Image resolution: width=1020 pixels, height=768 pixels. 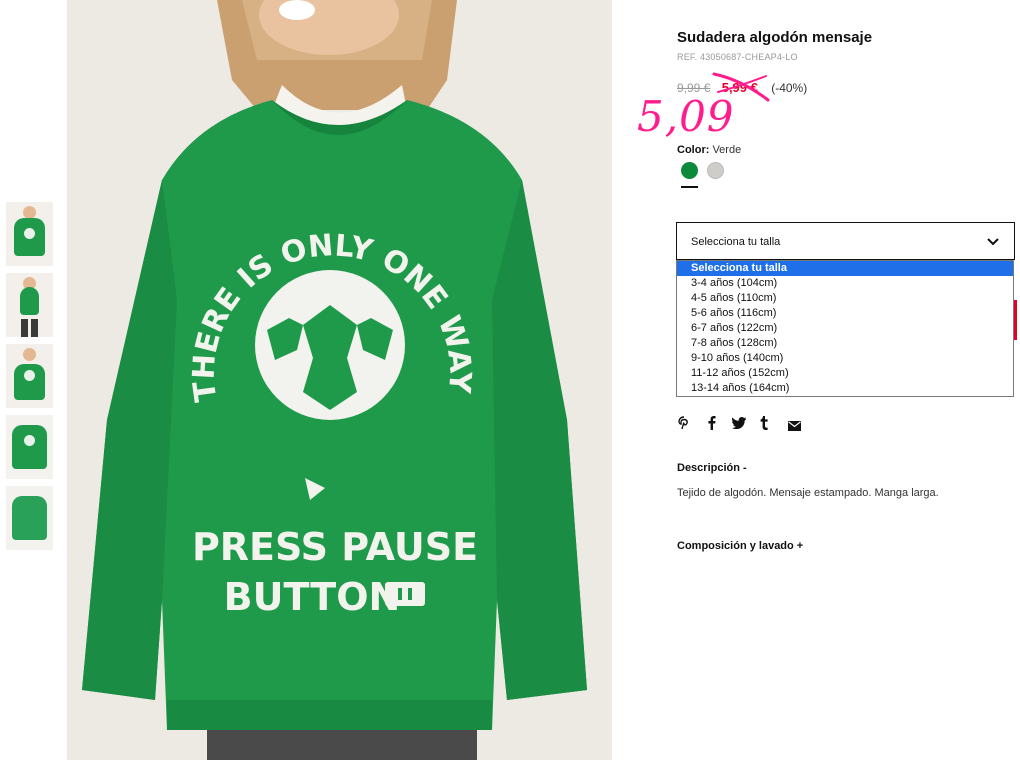 I want to click on color-value: Verde, so click(x=727, y=150).